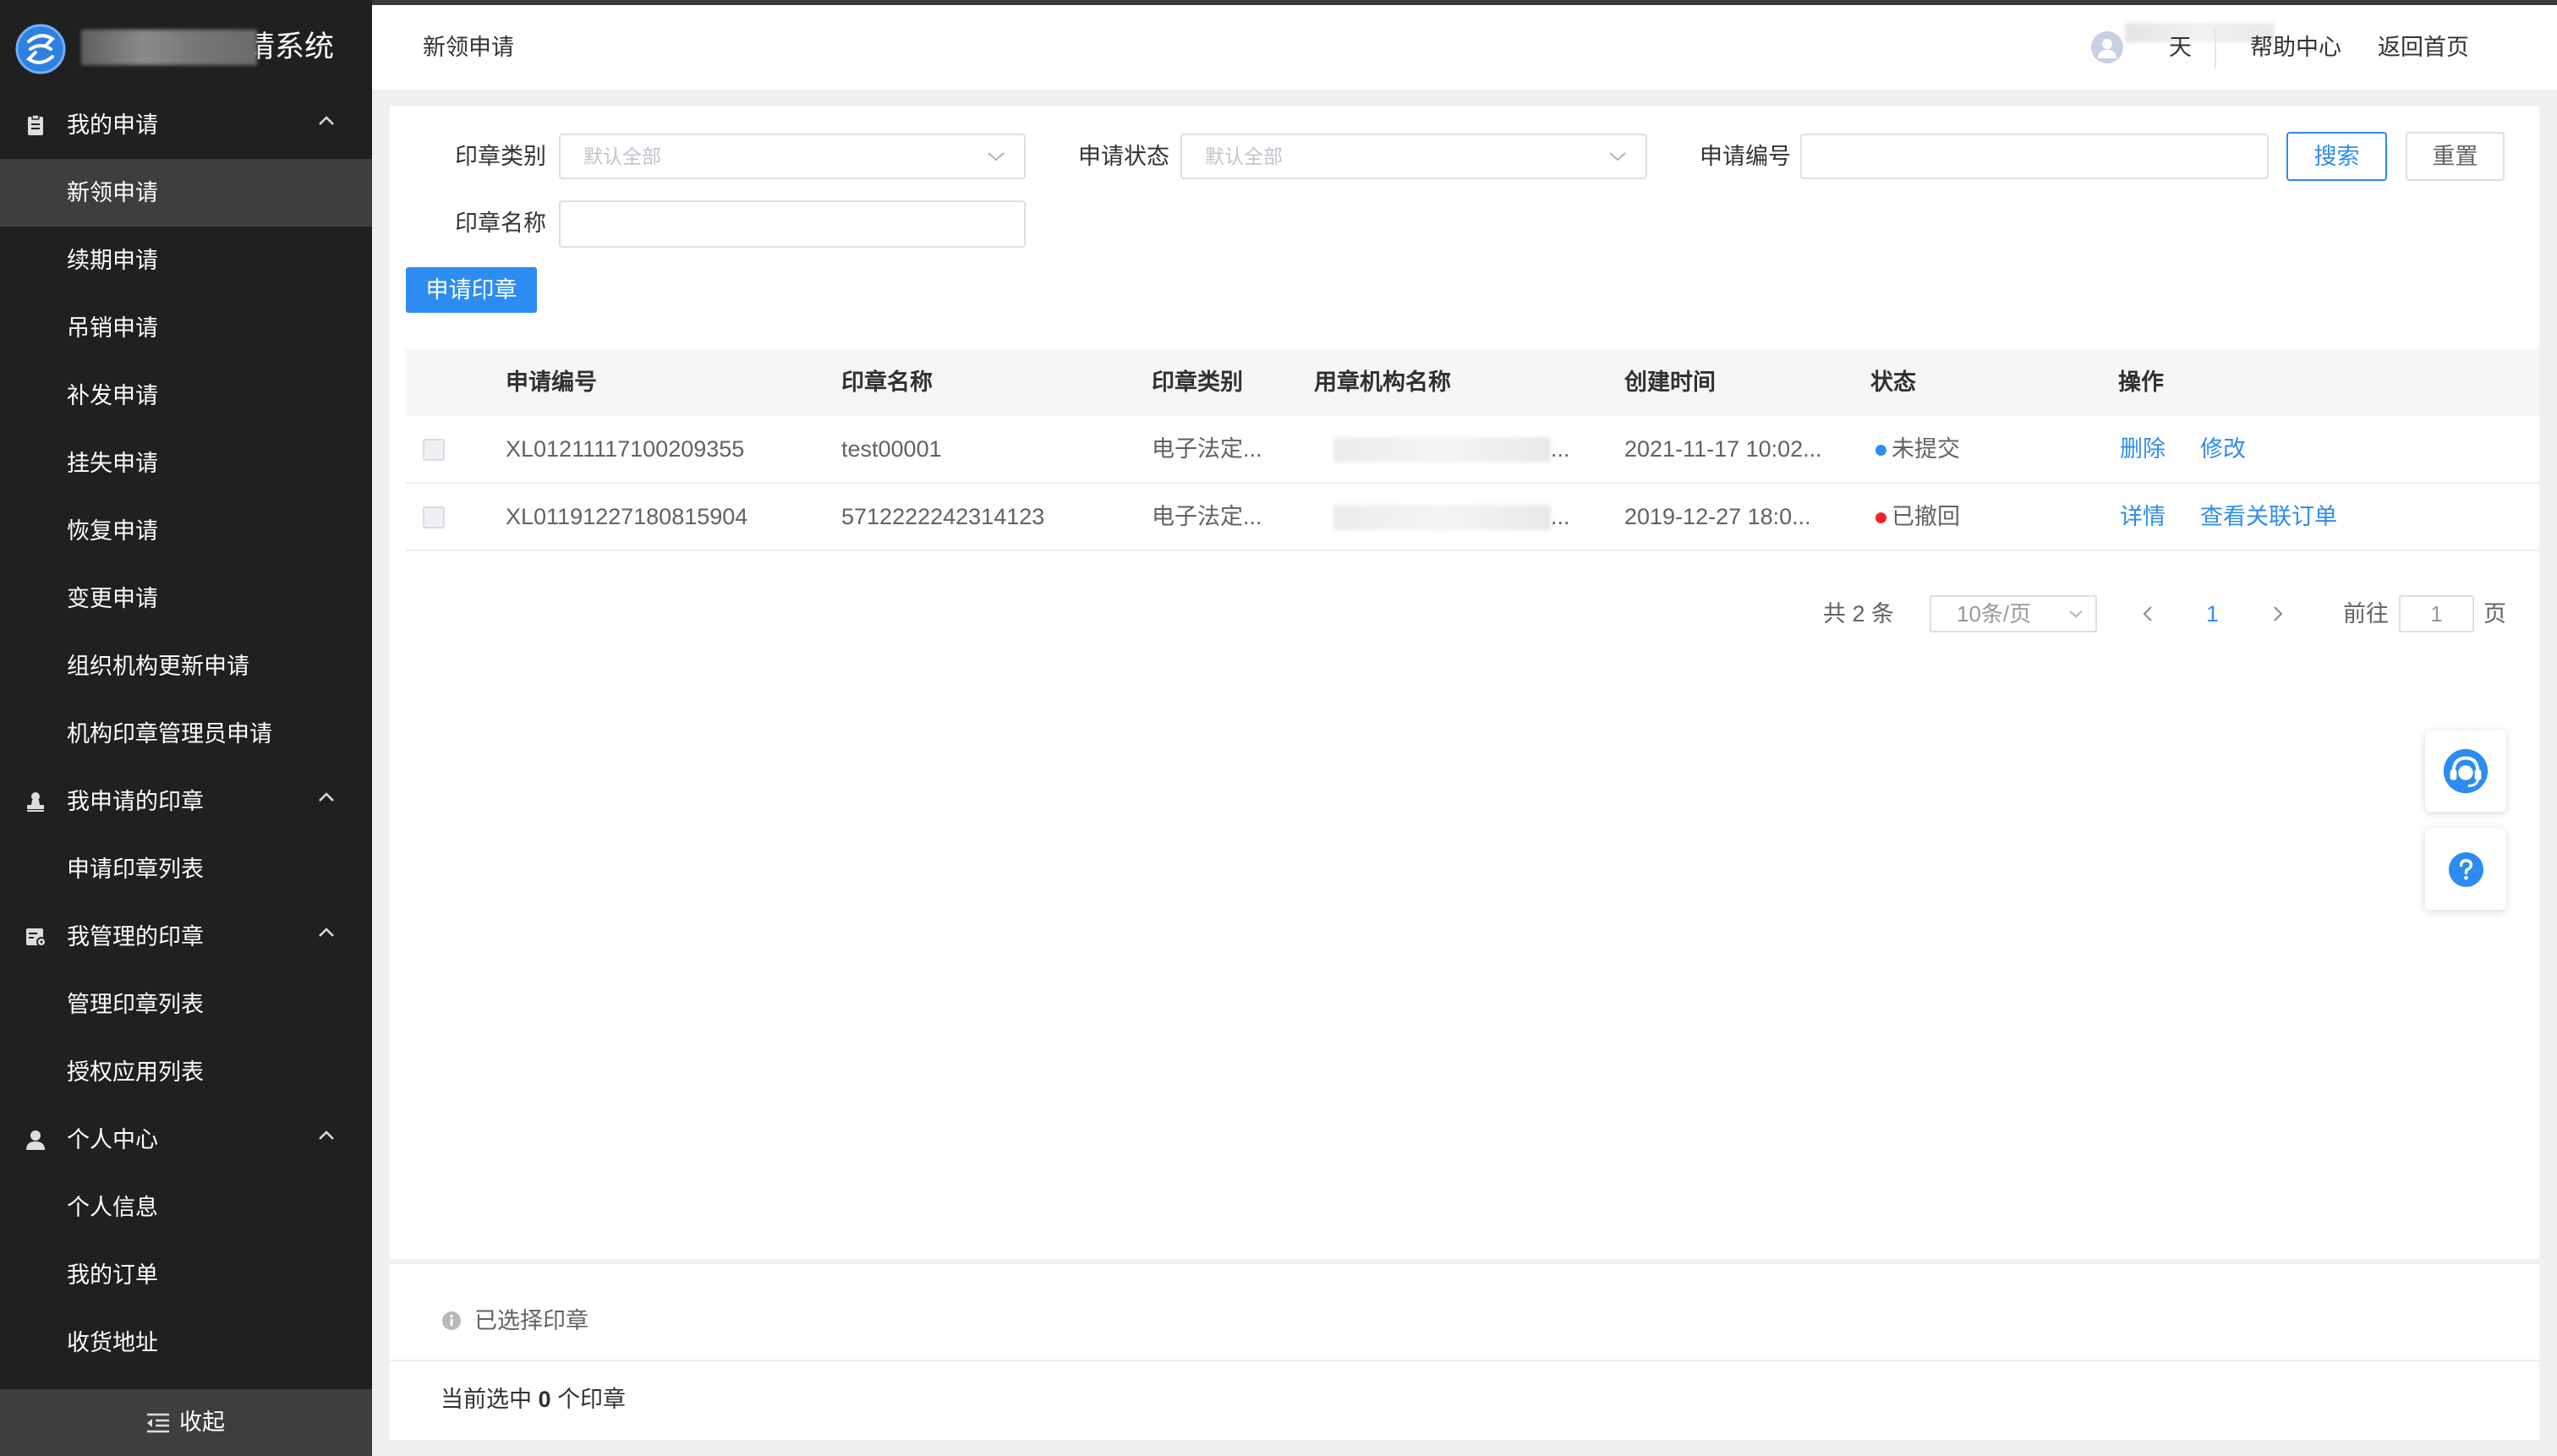  Describe the element at coordinates (186, 396) in the screenshot. I see `sidebar-item-reissue: 补发申请` at that location.